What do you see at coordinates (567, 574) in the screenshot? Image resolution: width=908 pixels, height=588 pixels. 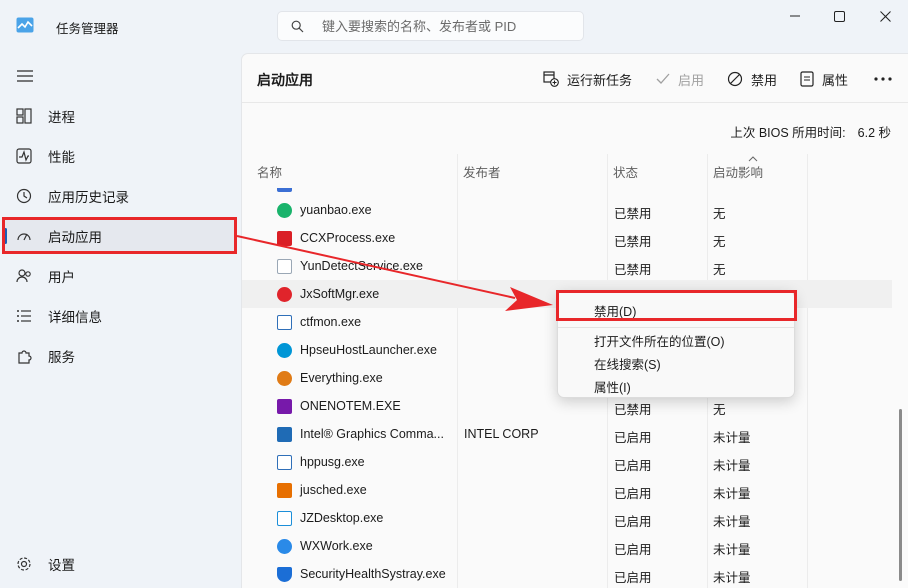 I see `table-row: SecurityHealthSystray.exe 已启用 未计量` at bounding box center [567, 574].